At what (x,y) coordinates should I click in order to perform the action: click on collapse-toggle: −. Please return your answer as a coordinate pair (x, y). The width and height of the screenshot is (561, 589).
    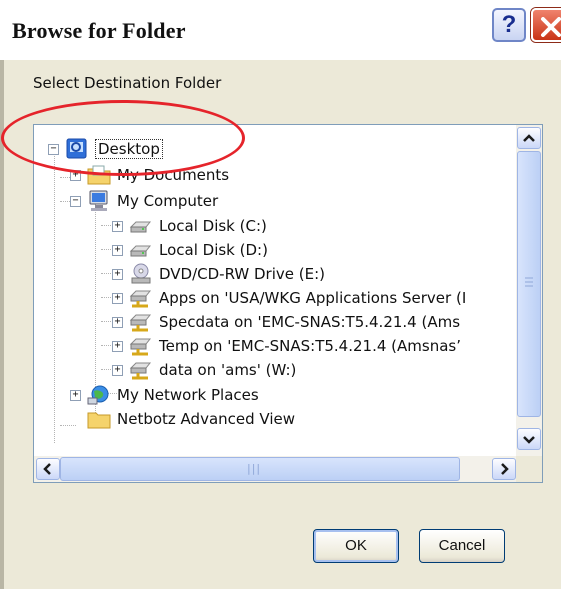
    Looking at the image, I should click on (75, 201).